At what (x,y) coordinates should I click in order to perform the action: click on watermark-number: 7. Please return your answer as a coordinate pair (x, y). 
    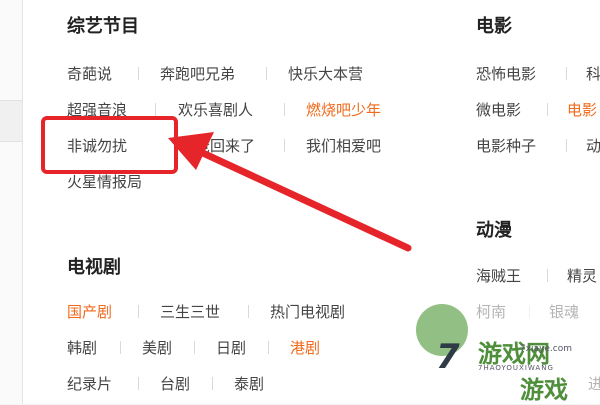
    Looking at the image, I should click on (448, 357).